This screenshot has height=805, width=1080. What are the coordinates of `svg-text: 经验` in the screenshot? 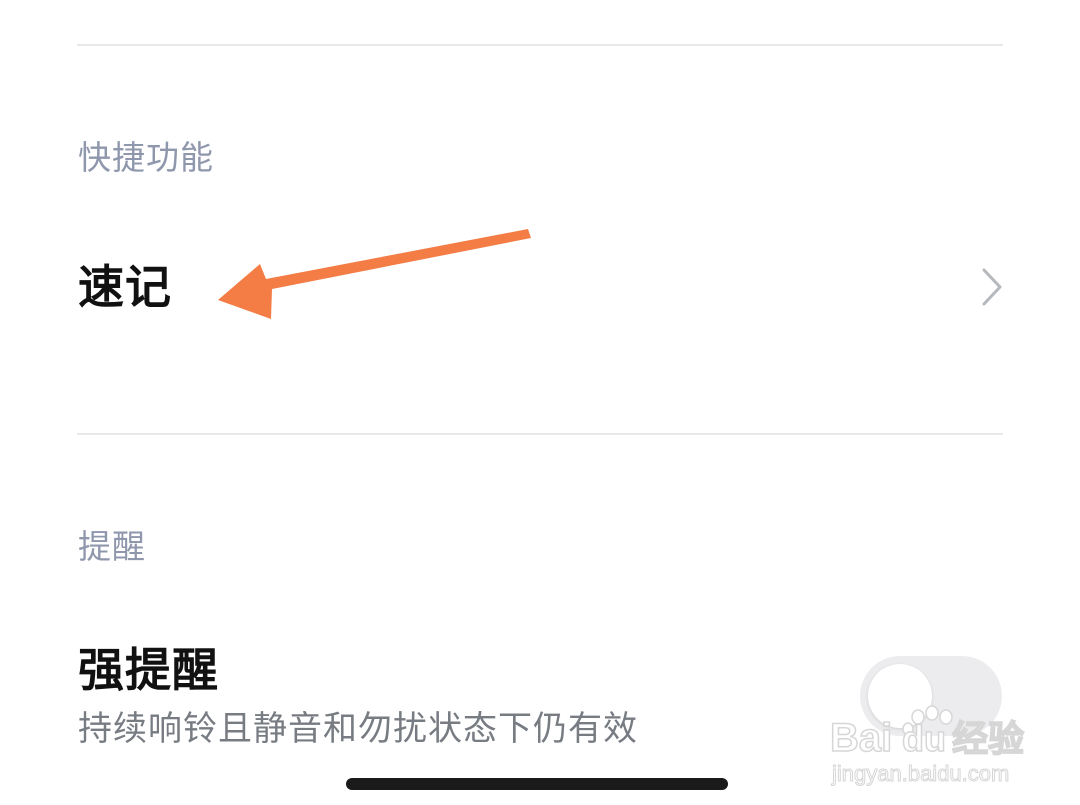 It's located at (988, 739).